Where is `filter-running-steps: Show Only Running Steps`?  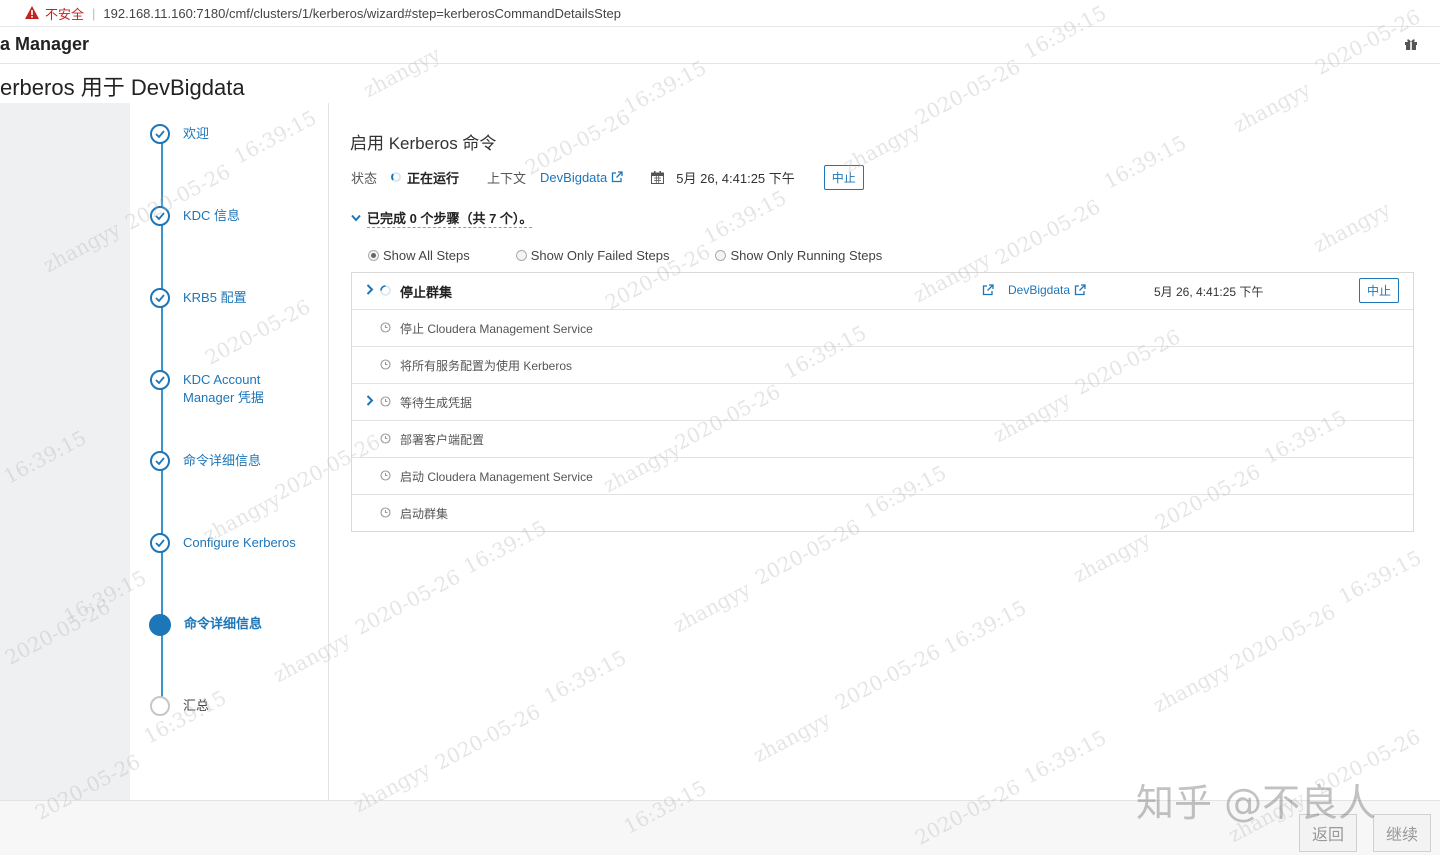
filter-running-steps: Show Only Running Steps is located at coordinates (798, 255).